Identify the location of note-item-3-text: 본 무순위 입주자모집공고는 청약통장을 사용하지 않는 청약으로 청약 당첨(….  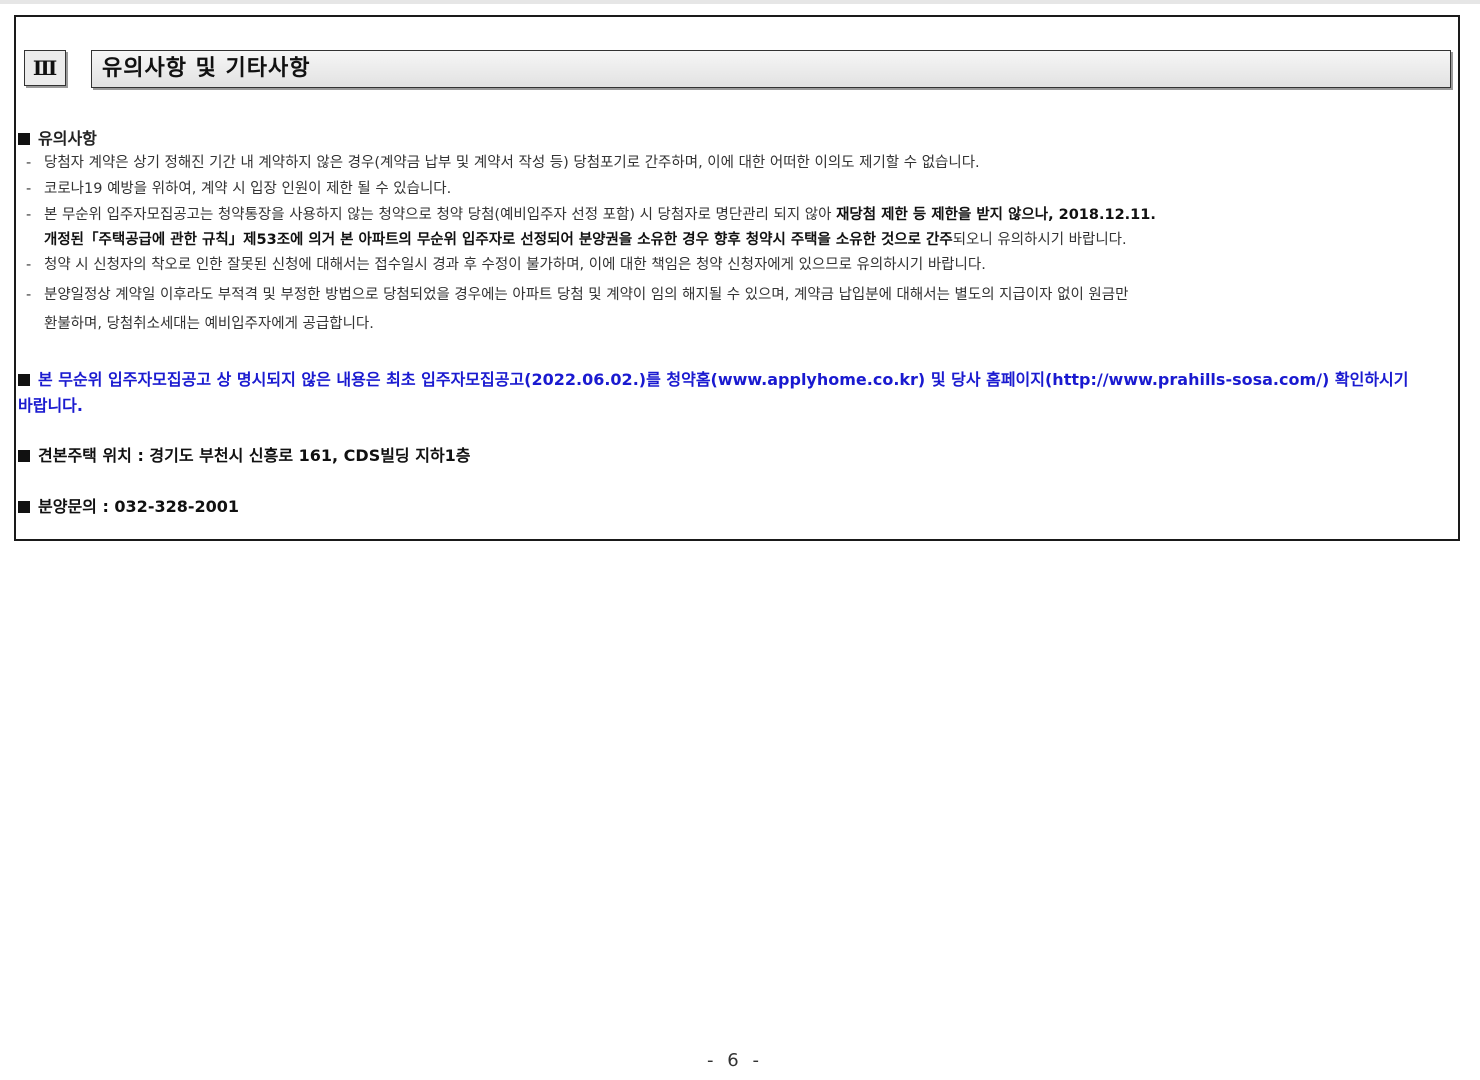
(440, 215).